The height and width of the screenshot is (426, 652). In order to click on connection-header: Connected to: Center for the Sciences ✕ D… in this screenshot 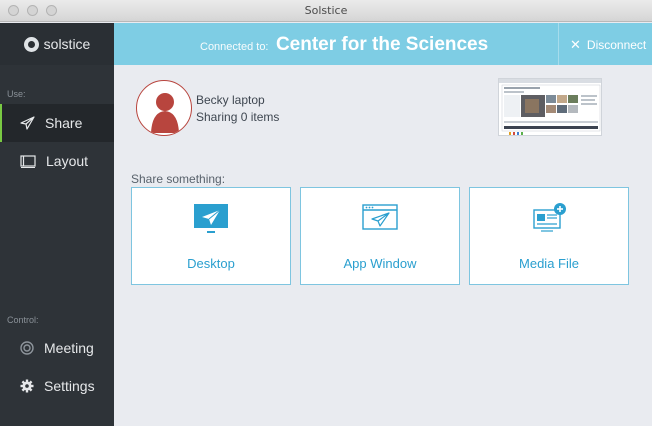, I will do `click(383, 44)`.